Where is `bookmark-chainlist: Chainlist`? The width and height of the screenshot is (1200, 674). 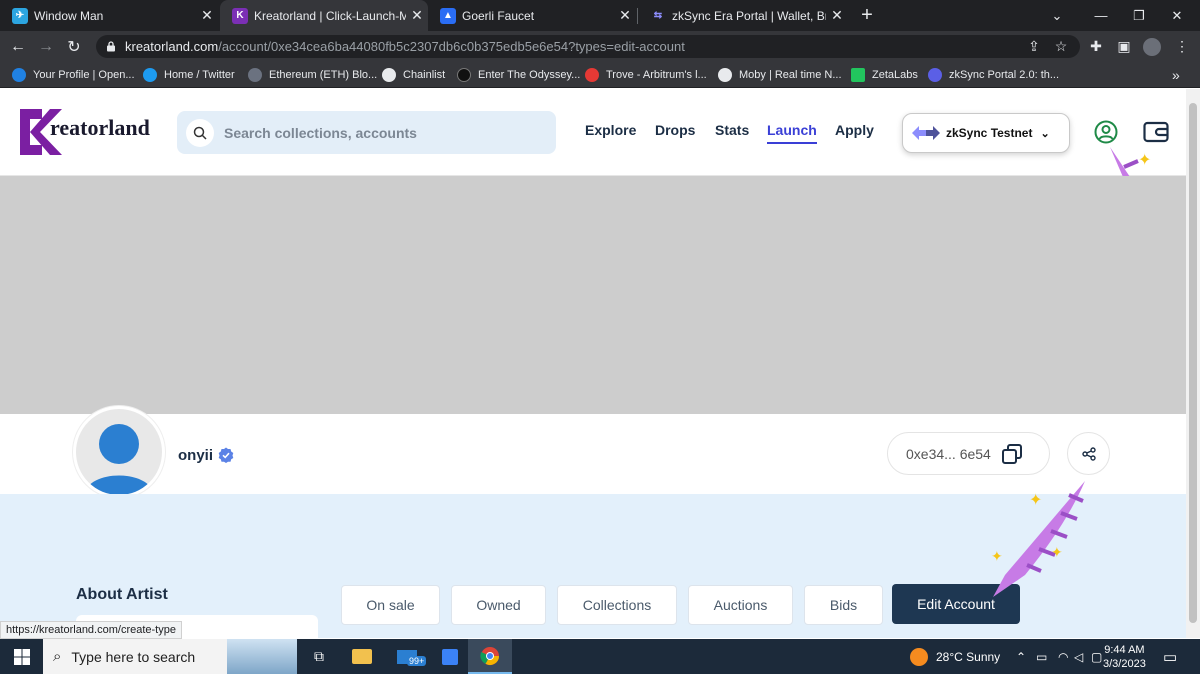 bookmark-chainlist: Chainlist is located at coordinates (413, 75).